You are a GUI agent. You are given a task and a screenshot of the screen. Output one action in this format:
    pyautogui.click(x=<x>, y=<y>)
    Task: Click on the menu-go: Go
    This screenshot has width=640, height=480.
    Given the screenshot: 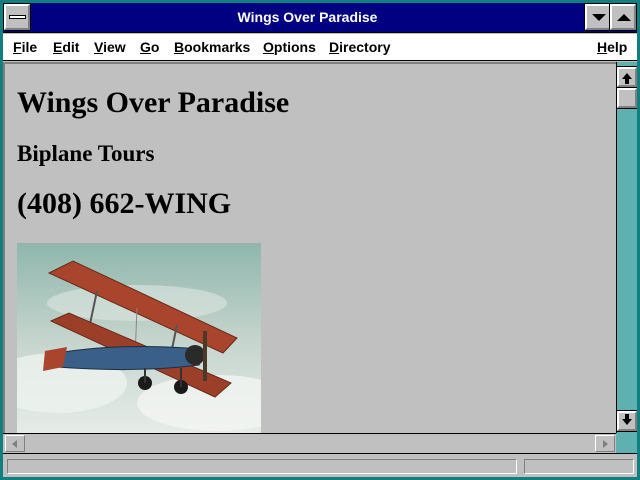 What is the action you would take?
    pyautogui.click(x=149, y=47)
    